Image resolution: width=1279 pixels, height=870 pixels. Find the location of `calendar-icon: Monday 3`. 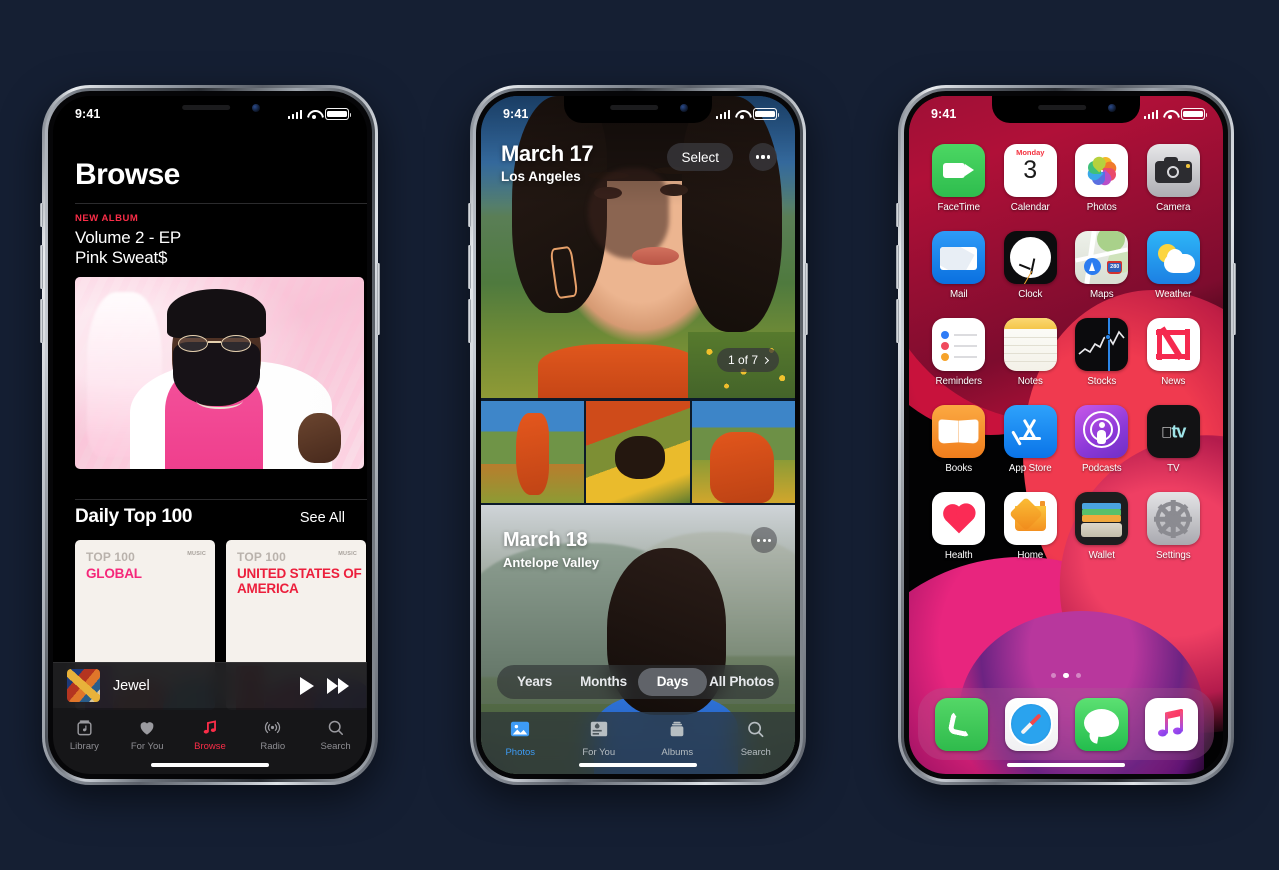

calendar-icon: Monday 3 is located at coordinates (1030, 170).